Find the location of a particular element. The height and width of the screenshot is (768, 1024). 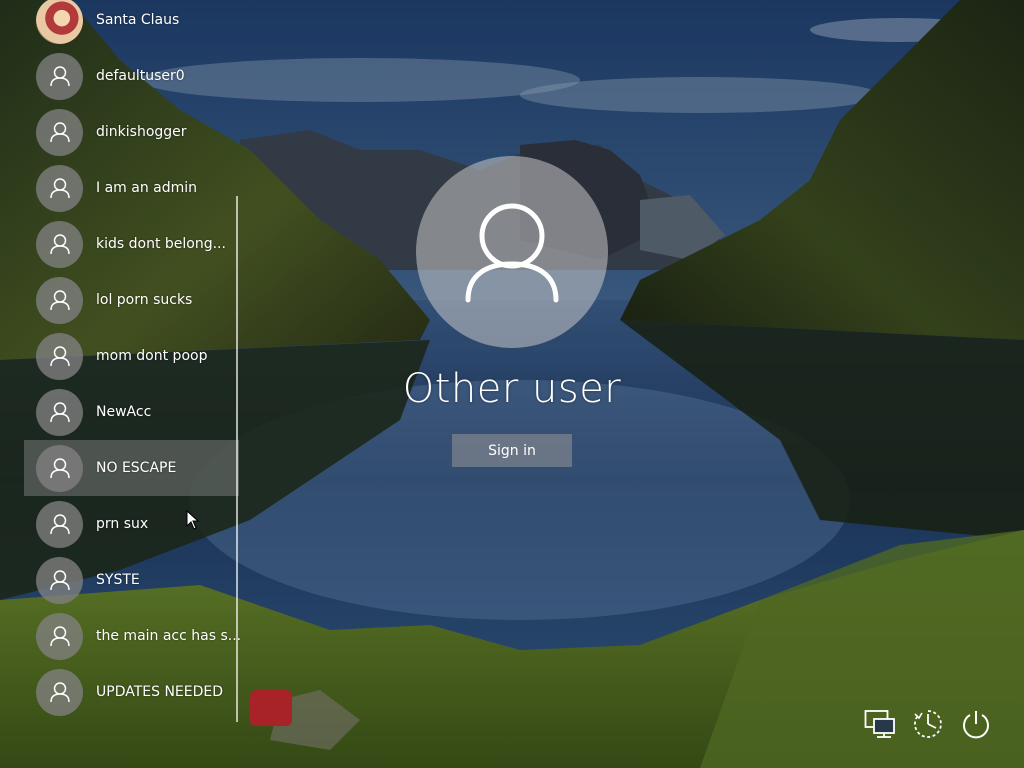

user-silhouette-icon is located at coordinates (512, 253).